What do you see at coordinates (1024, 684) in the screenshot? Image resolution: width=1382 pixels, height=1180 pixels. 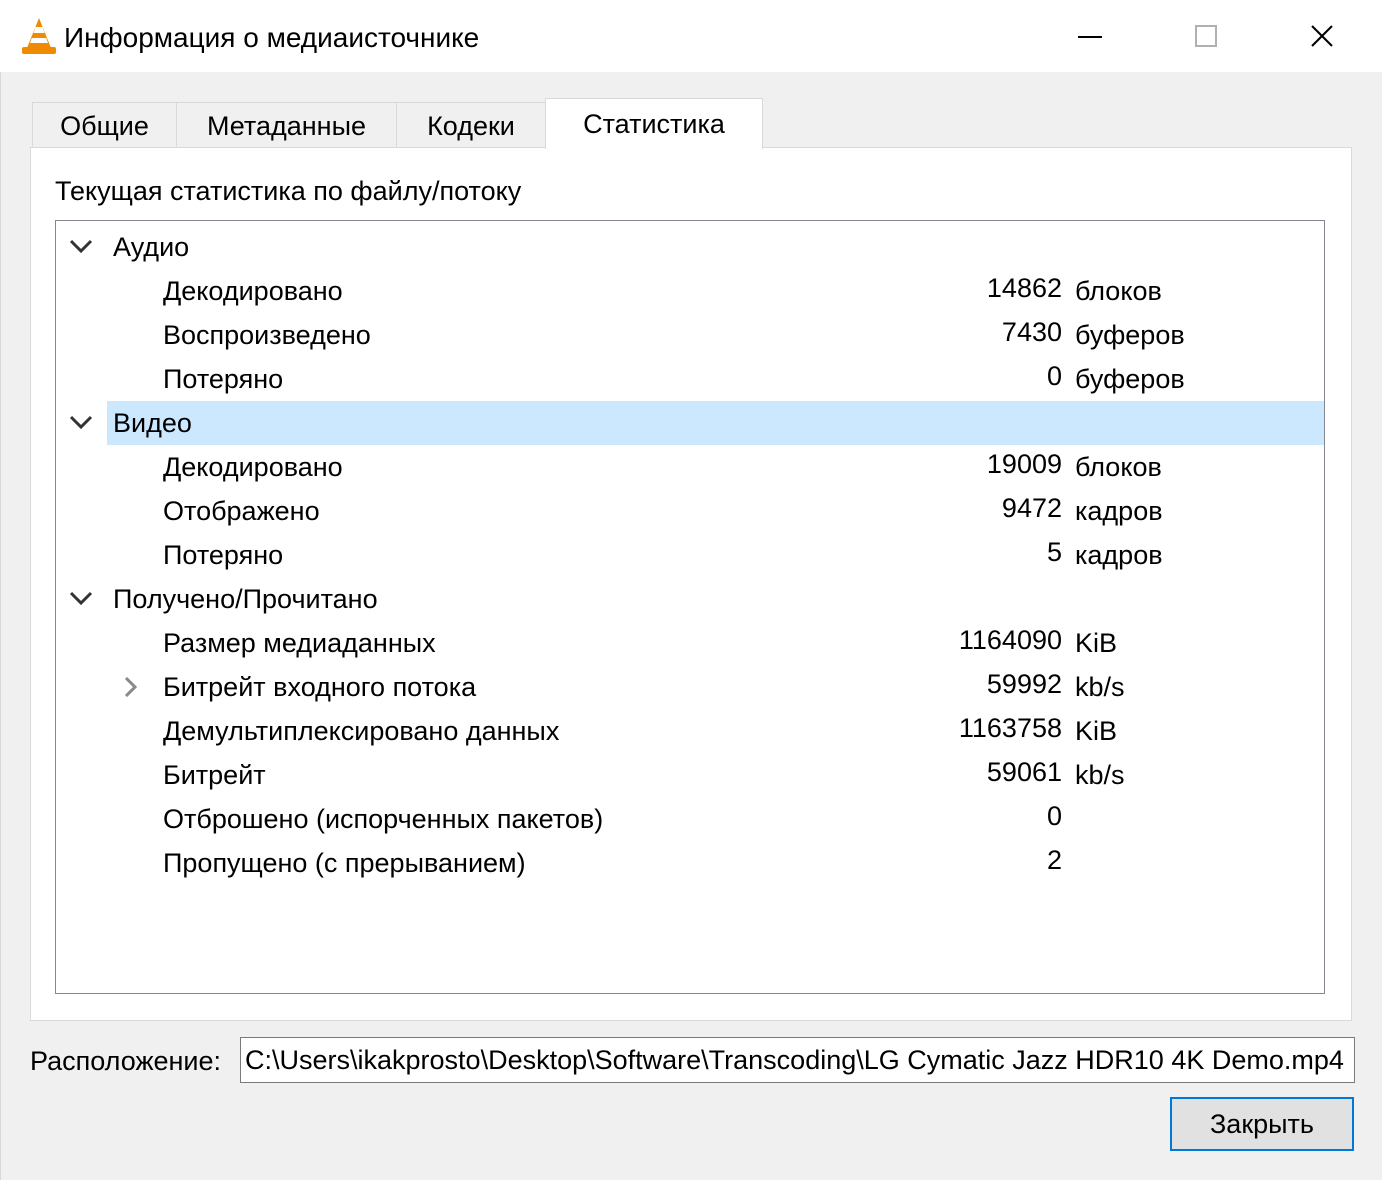 I see `stat-value: 59992` at bounding box center [1024, 684].